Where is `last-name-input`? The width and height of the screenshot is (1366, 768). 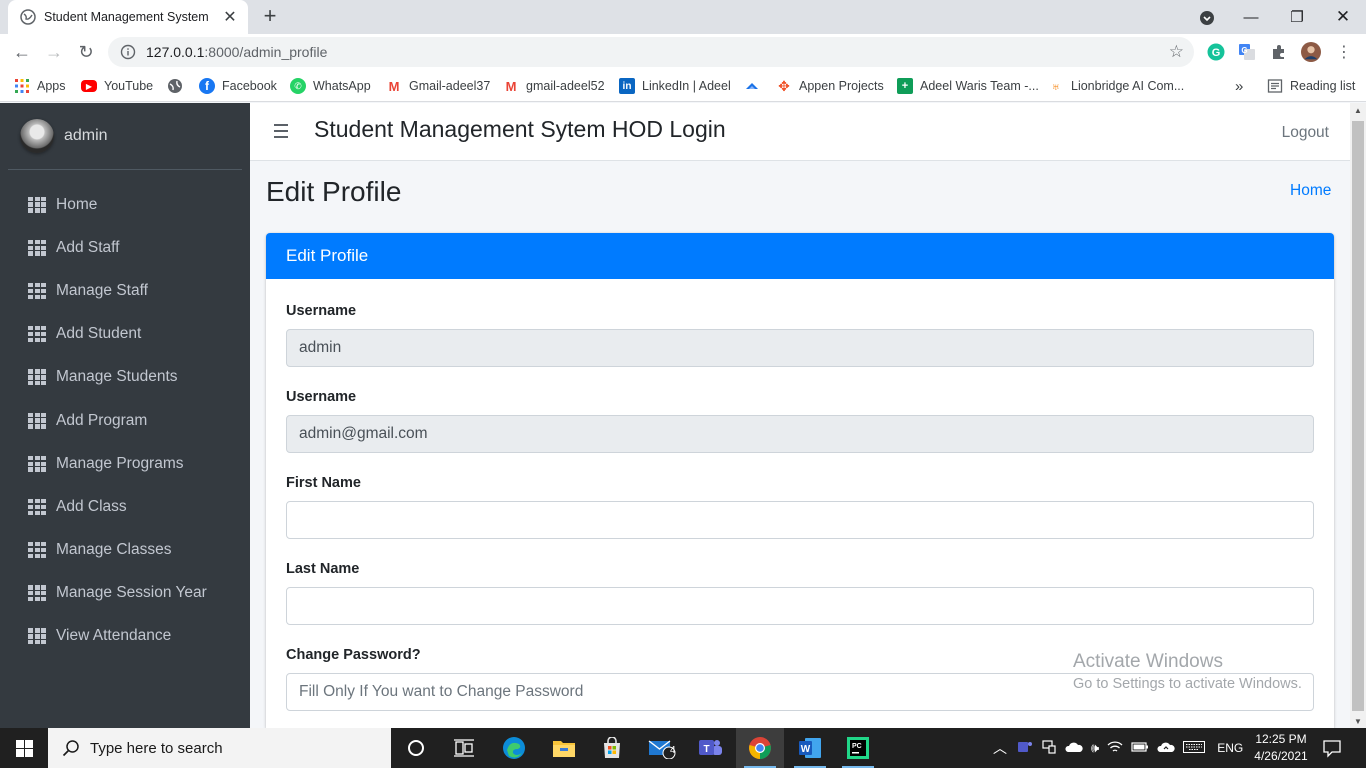
last-name-input is located at coordinates (800, 606).